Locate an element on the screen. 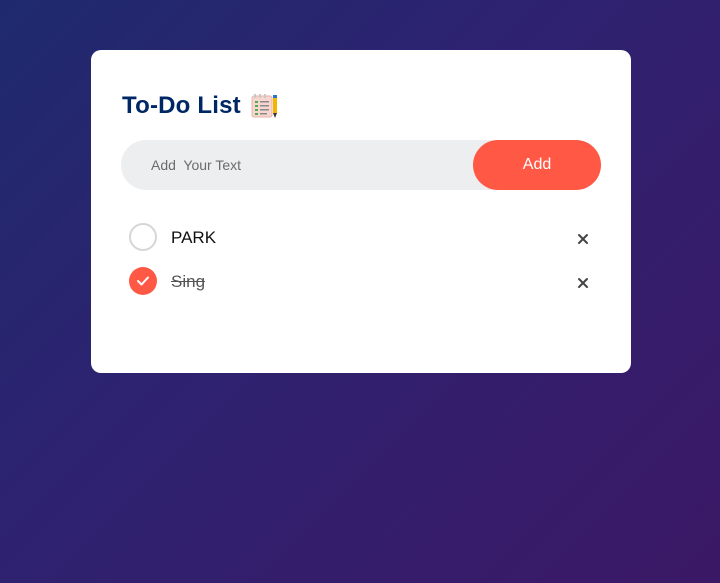 The height and width of the screenshot is (583, 720). task-input is located at coordinates (296, 165).